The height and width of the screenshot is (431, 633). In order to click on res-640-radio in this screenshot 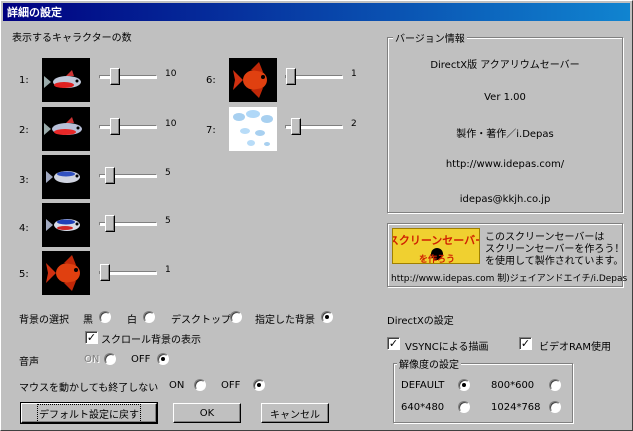, I will do `click(464, 407)`.